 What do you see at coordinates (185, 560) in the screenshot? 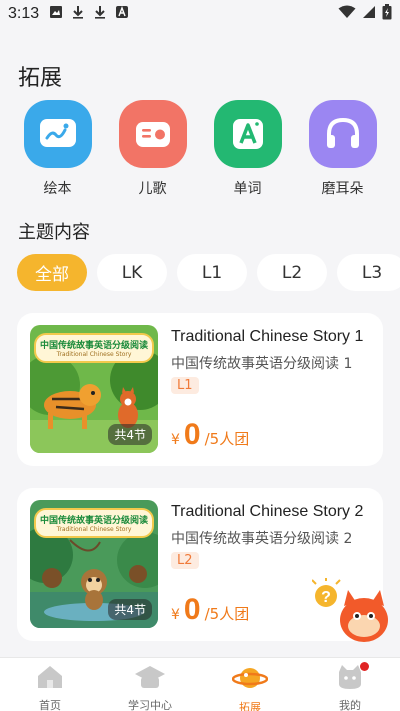
I see `level-tag: L2` at bounding box center [185, 560].